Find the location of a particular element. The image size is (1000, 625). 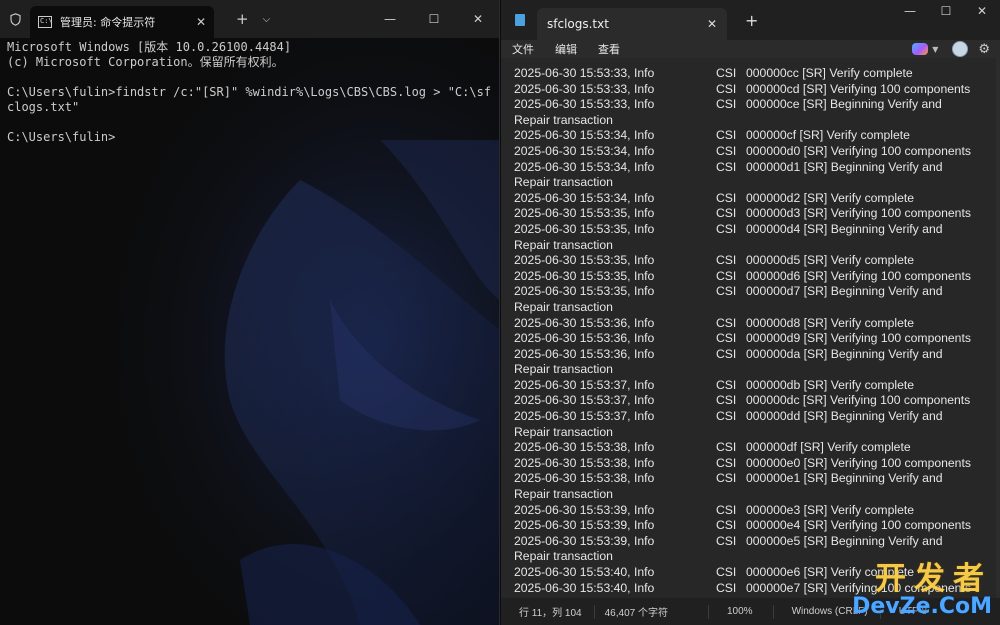

shield-icon is located at coordinates (15, 19).